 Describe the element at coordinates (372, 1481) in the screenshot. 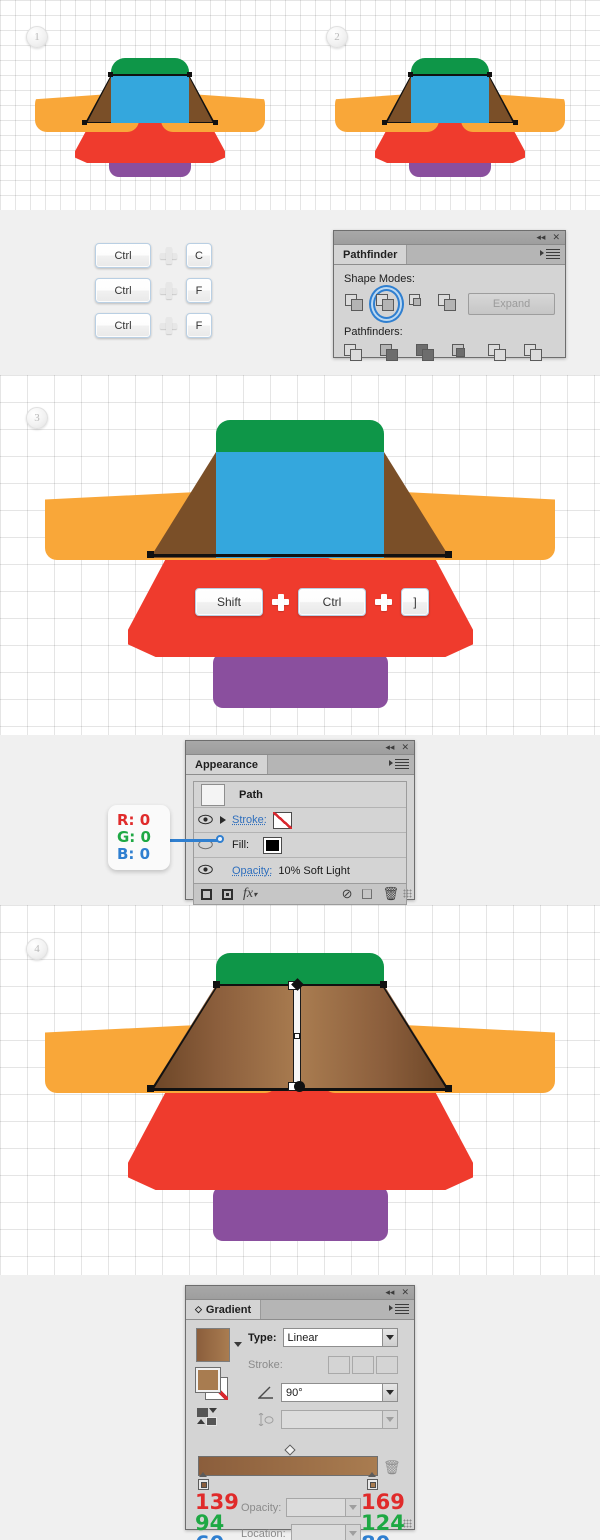

I see `gradient-stop-right` at that location.